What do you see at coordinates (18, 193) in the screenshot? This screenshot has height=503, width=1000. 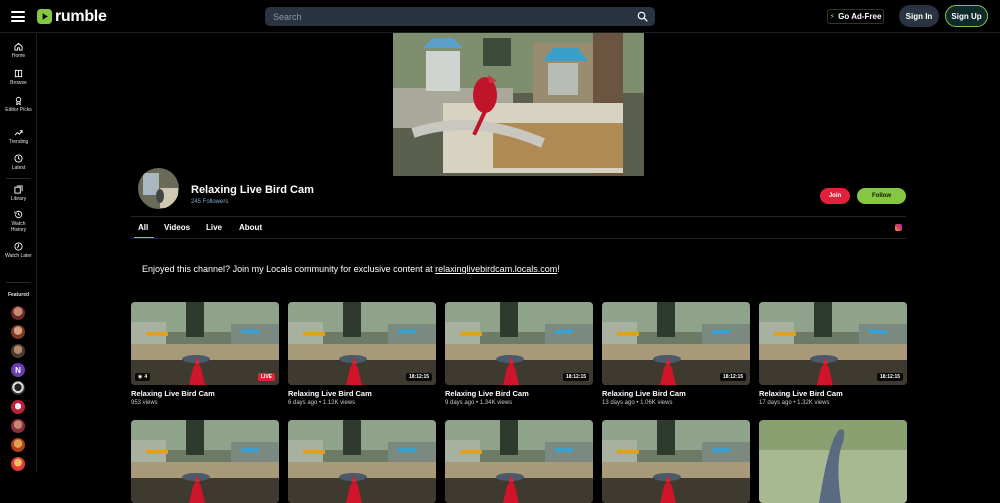 I see `sidebar-item-library: Library` at bounding box center [18, 193].